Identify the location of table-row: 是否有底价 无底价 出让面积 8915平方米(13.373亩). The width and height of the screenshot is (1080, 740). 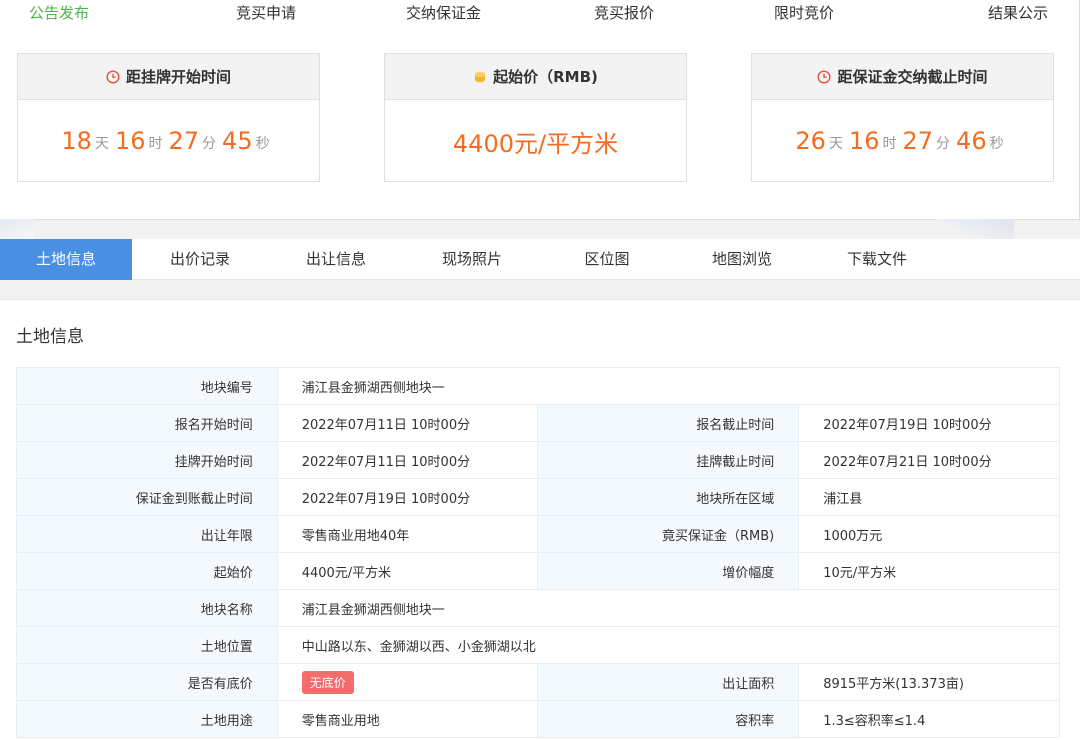
(538, 682).